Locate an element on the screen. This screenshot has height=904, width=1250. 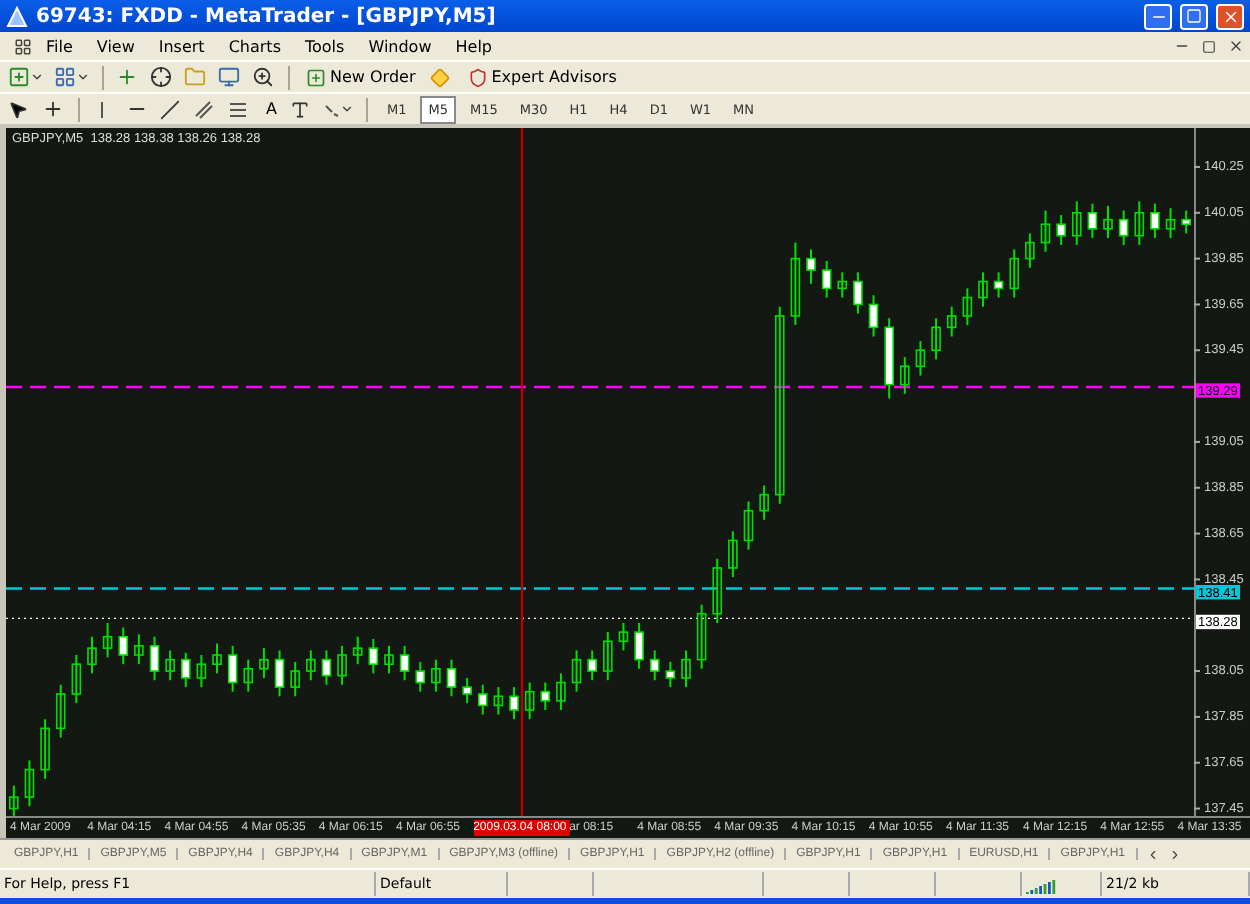
window-title: 69743: FXDD - MetaTrader - [GBPJPY,M5] is located at coordinates (267, 16).